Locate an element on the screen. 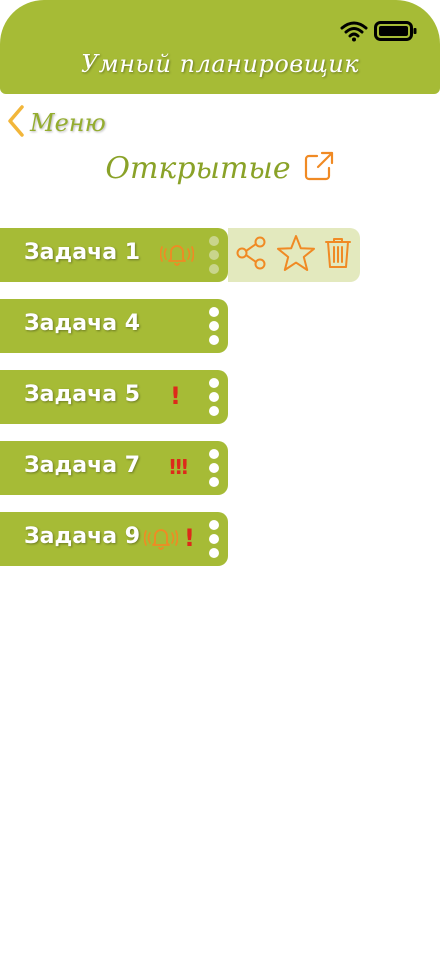  app-header: Умный планировщик is located at coordinates (220, 47).